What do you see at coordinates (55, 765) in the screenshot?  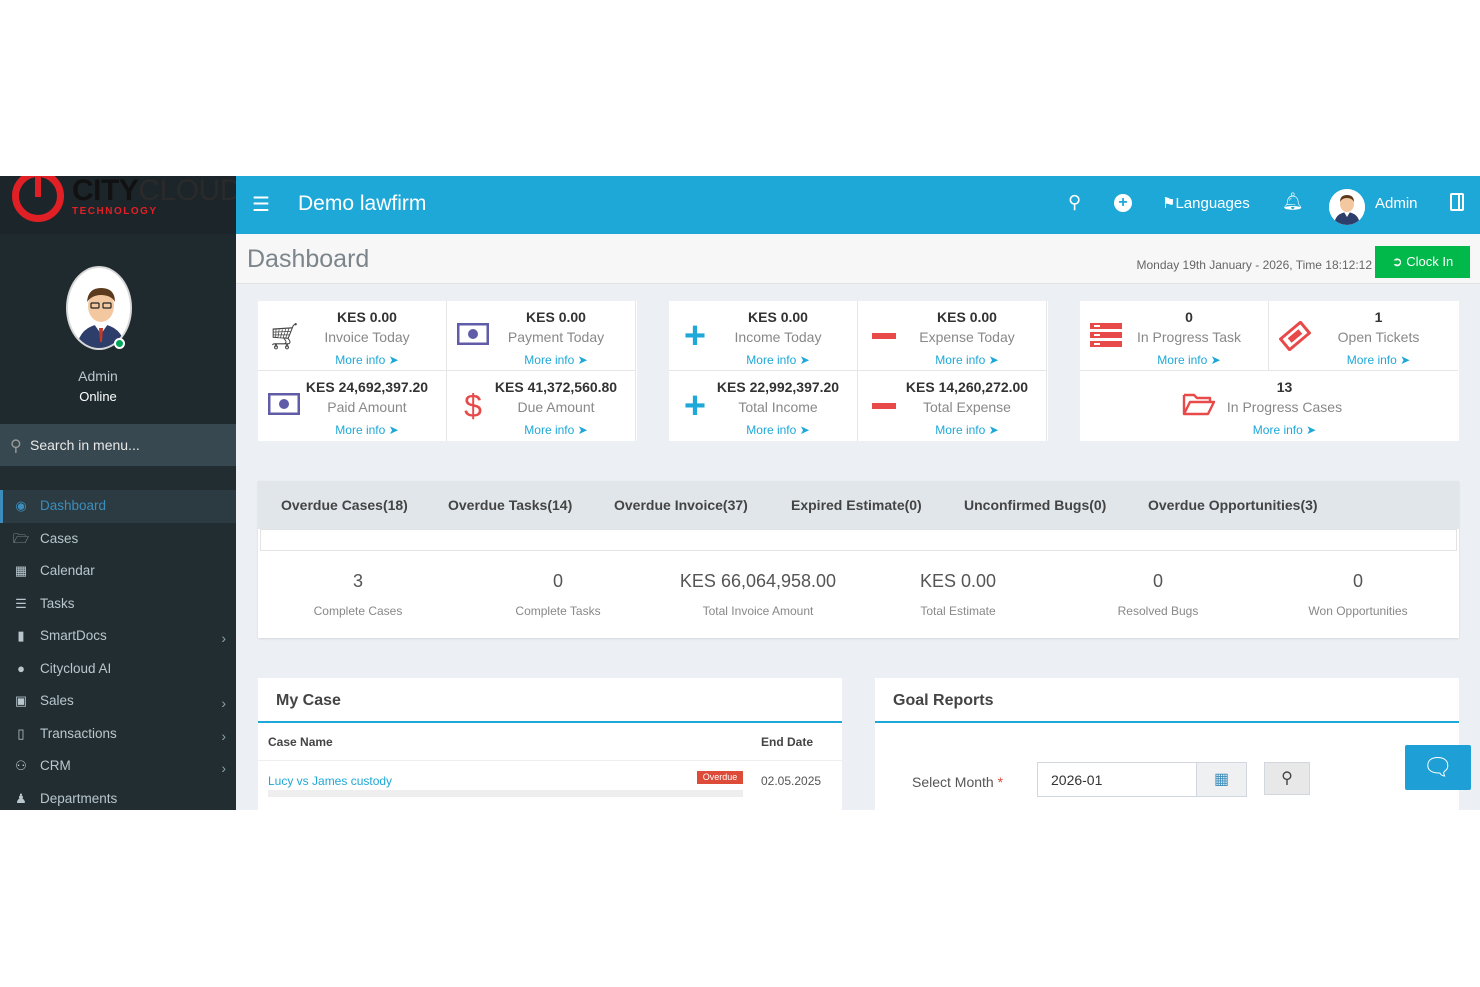 I see `sidebar-item-label: CRM` at bounding box center [55, 765].